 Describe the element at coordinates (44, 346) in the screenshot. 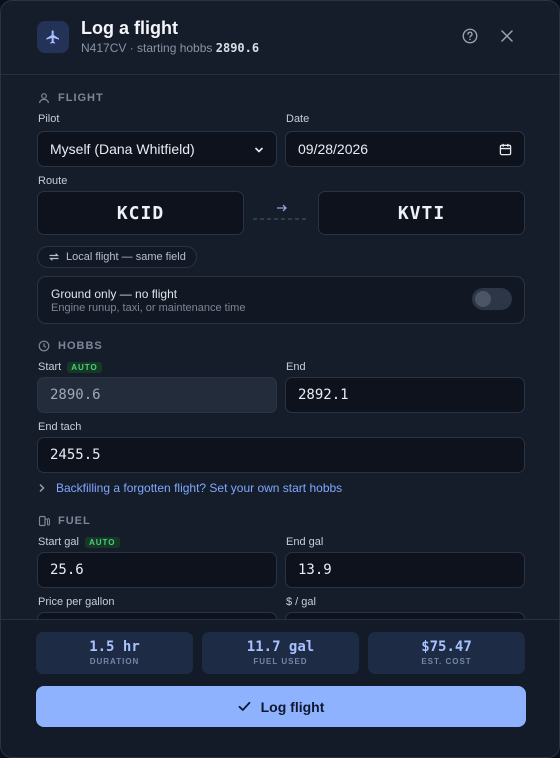

I see `clock-icon` at that location.